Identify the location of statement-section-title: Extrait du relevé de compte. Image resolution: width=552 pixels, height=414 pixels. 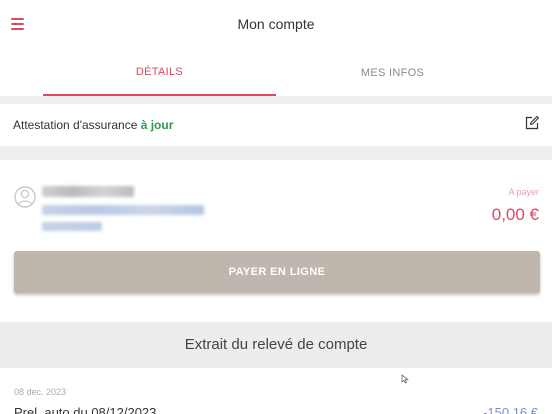
(276, 345).